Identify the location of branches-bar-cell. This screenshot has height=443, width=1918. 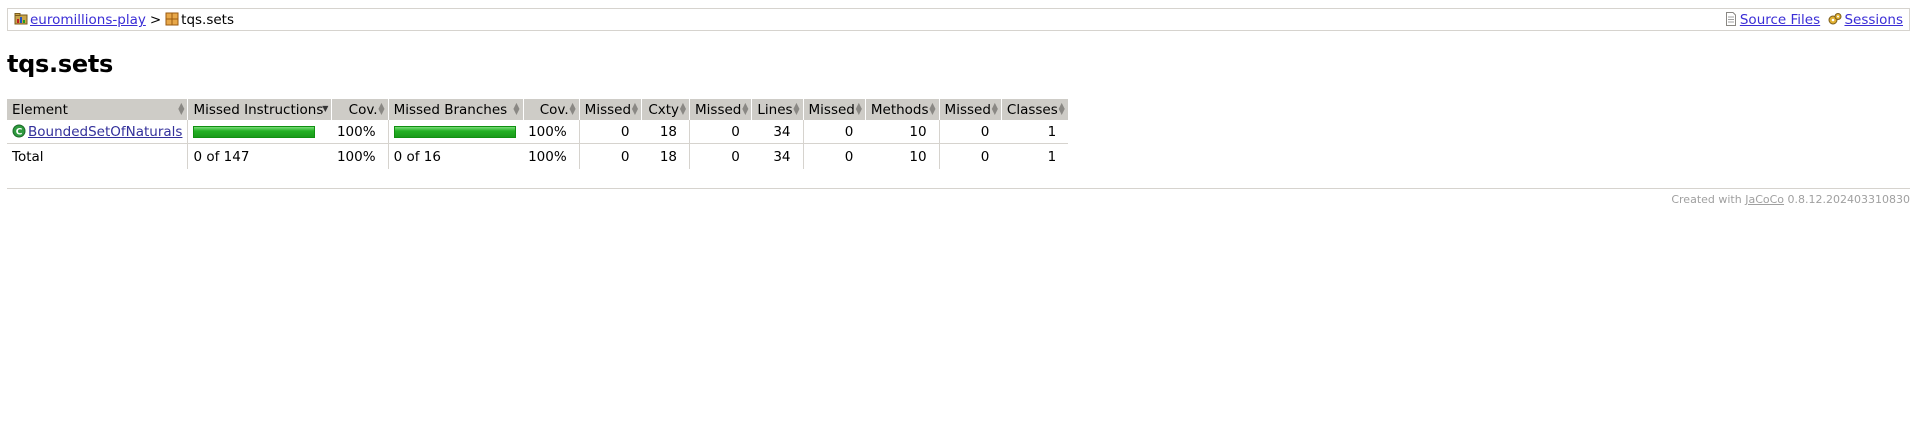
(455, 132).